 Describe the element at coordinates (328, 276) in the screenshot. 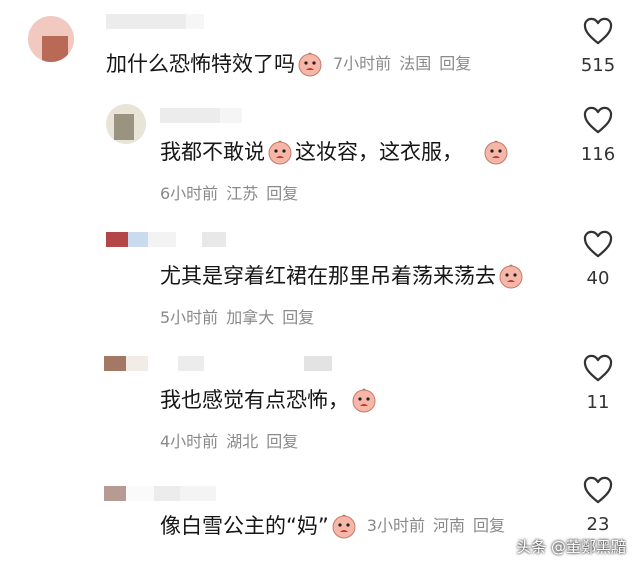

I see `comment-body: 尤其是穿着红裙在那里吊着荡来荡去` at that location.